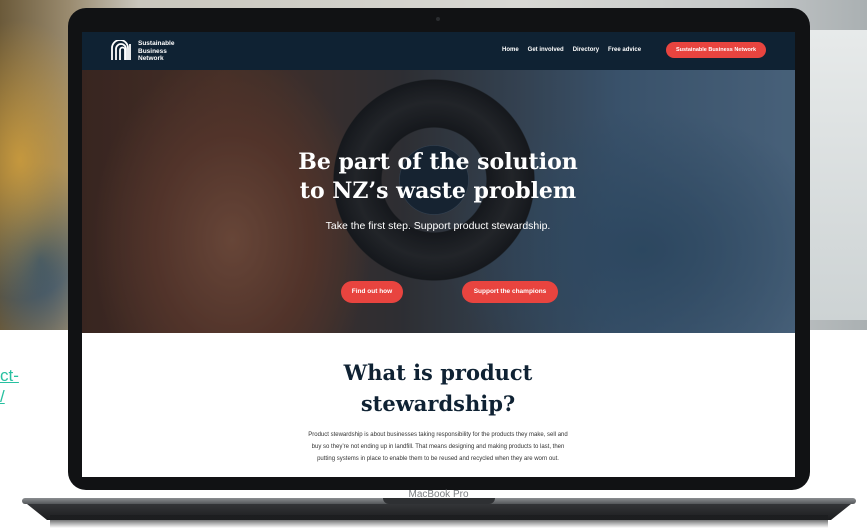 This screenshot has width=867, height=528. Describe the element at coordinates (438, 403) in the screenshot. I see `section-title-line-2: stewardship?` at that location.